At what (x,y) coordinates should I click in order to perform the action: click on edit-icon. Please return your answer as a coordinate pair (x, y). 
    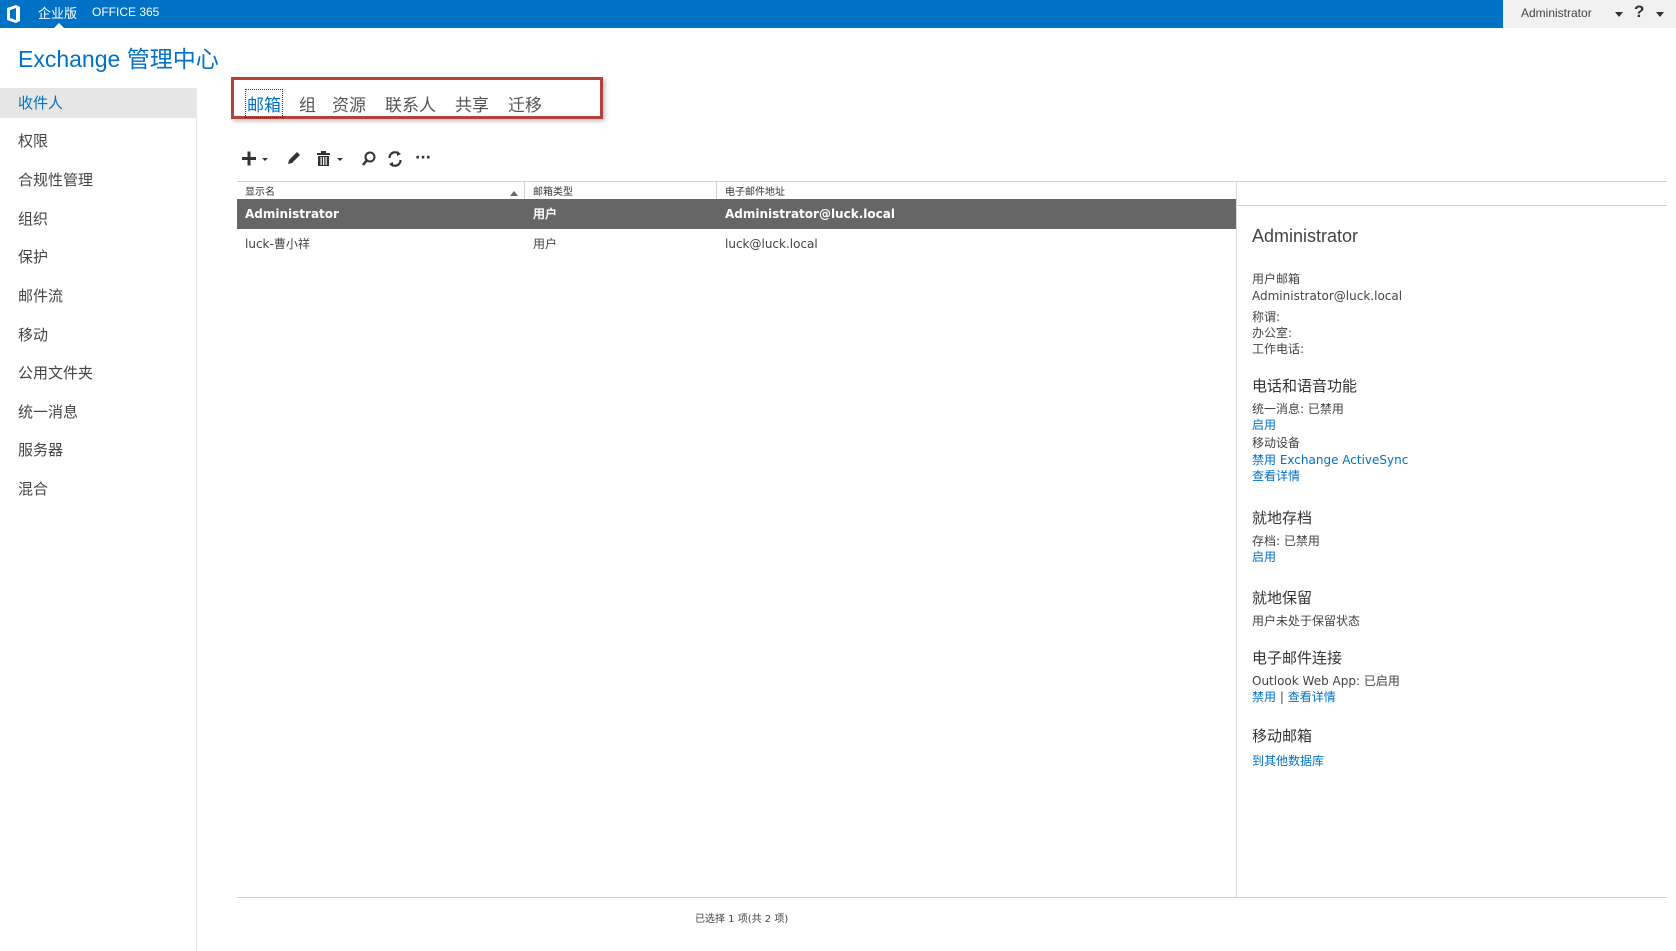
    Looking at the image, I should click on (294, 158).